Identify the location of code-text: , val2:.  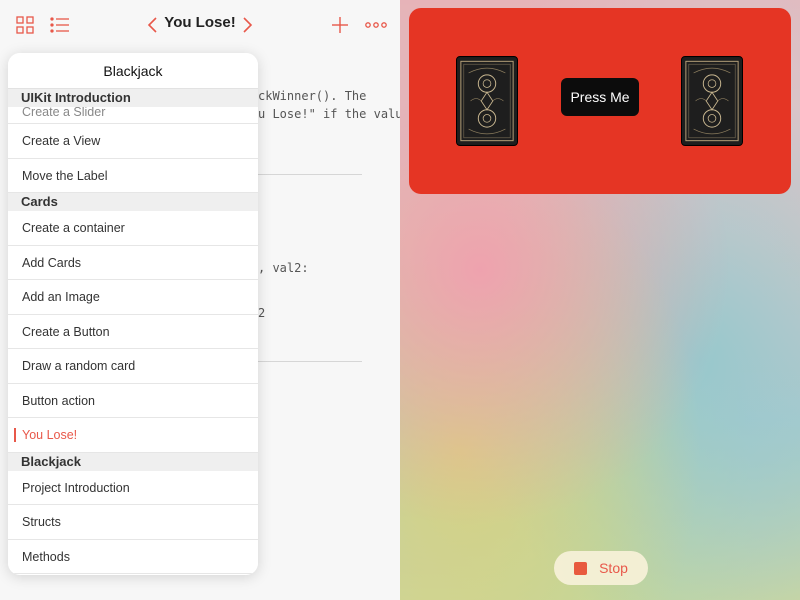
(283, 268).